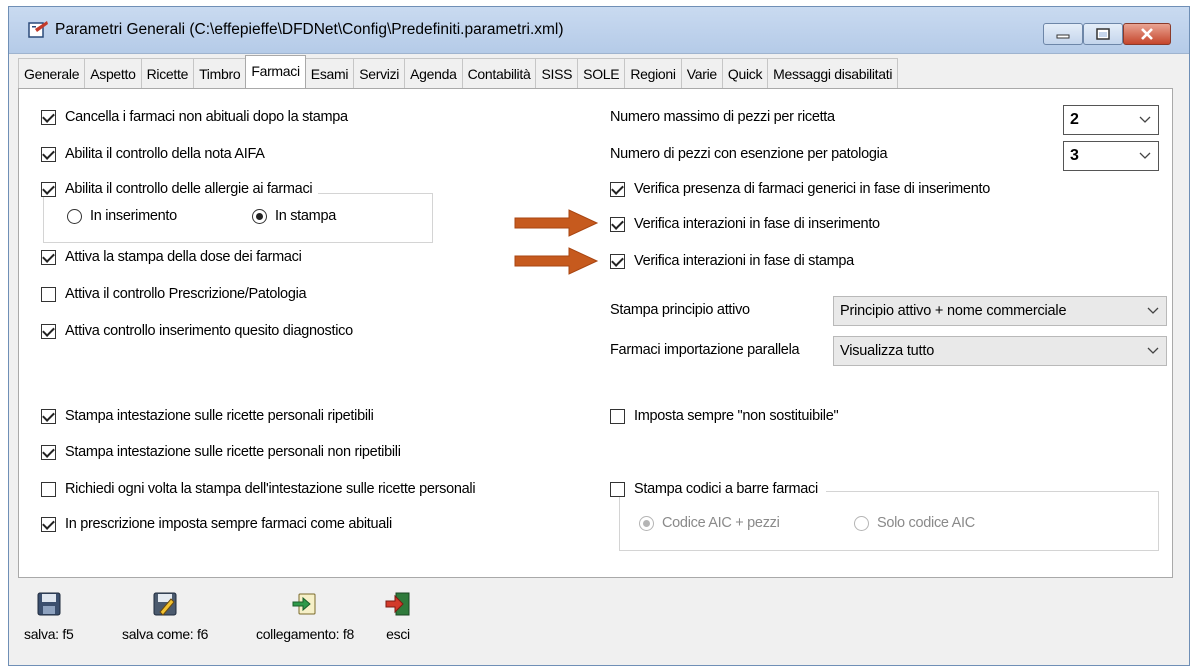  I want to click on esenzione-select: 3, so click(1111, 156).